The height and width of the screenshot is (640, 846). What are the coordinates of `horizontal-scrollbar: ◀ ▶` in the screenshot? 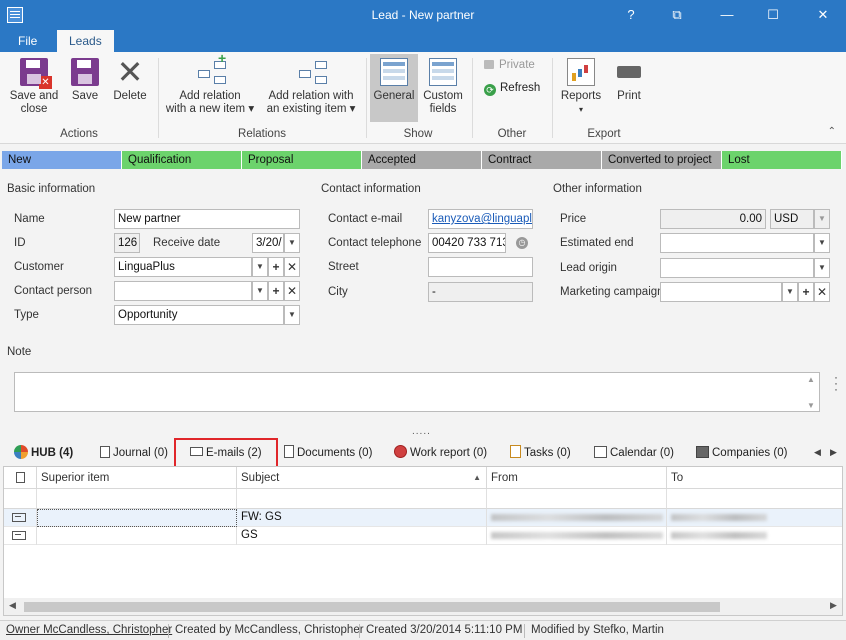 It's located at (423, 606).